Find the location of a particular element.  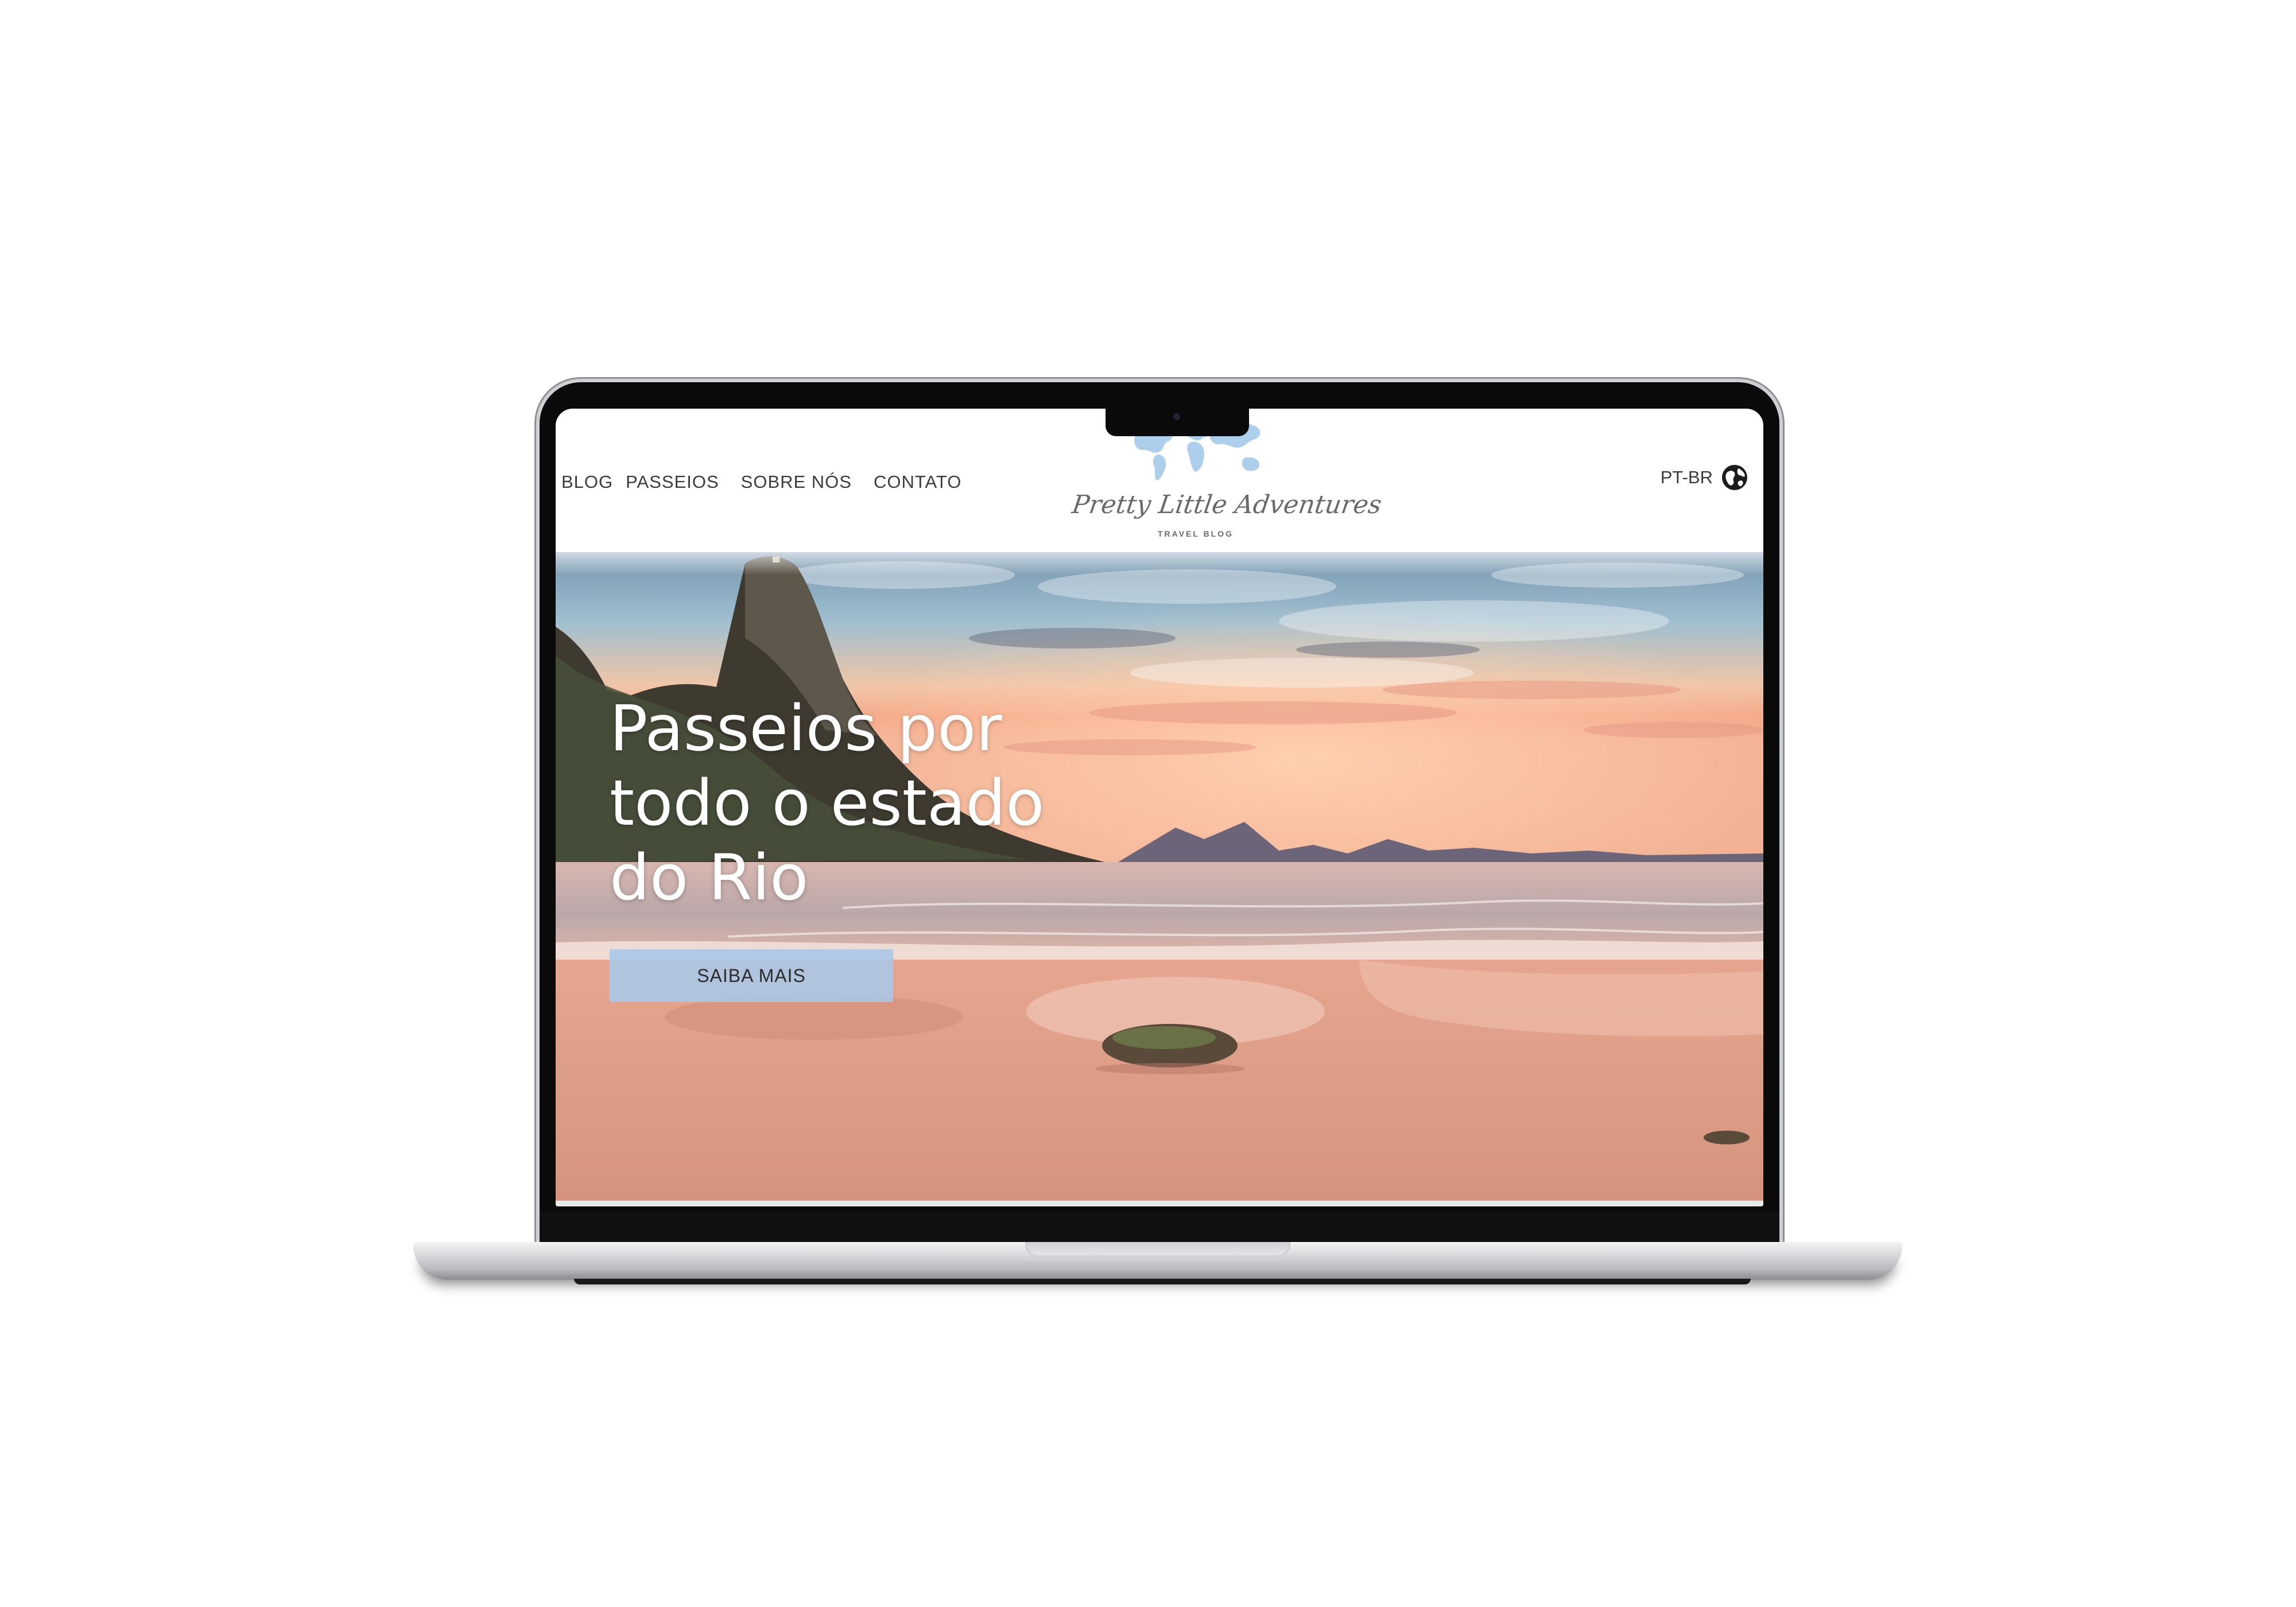

globe-icon is located at coordinates (1734, 477).